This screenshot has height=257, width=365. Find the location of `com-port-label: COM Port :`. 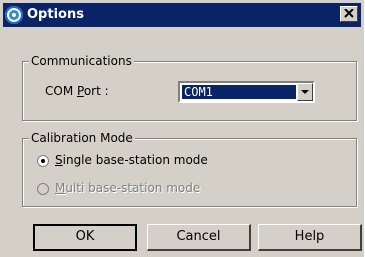

com-port-label: COM Port : is located at coordinates (77, 91).